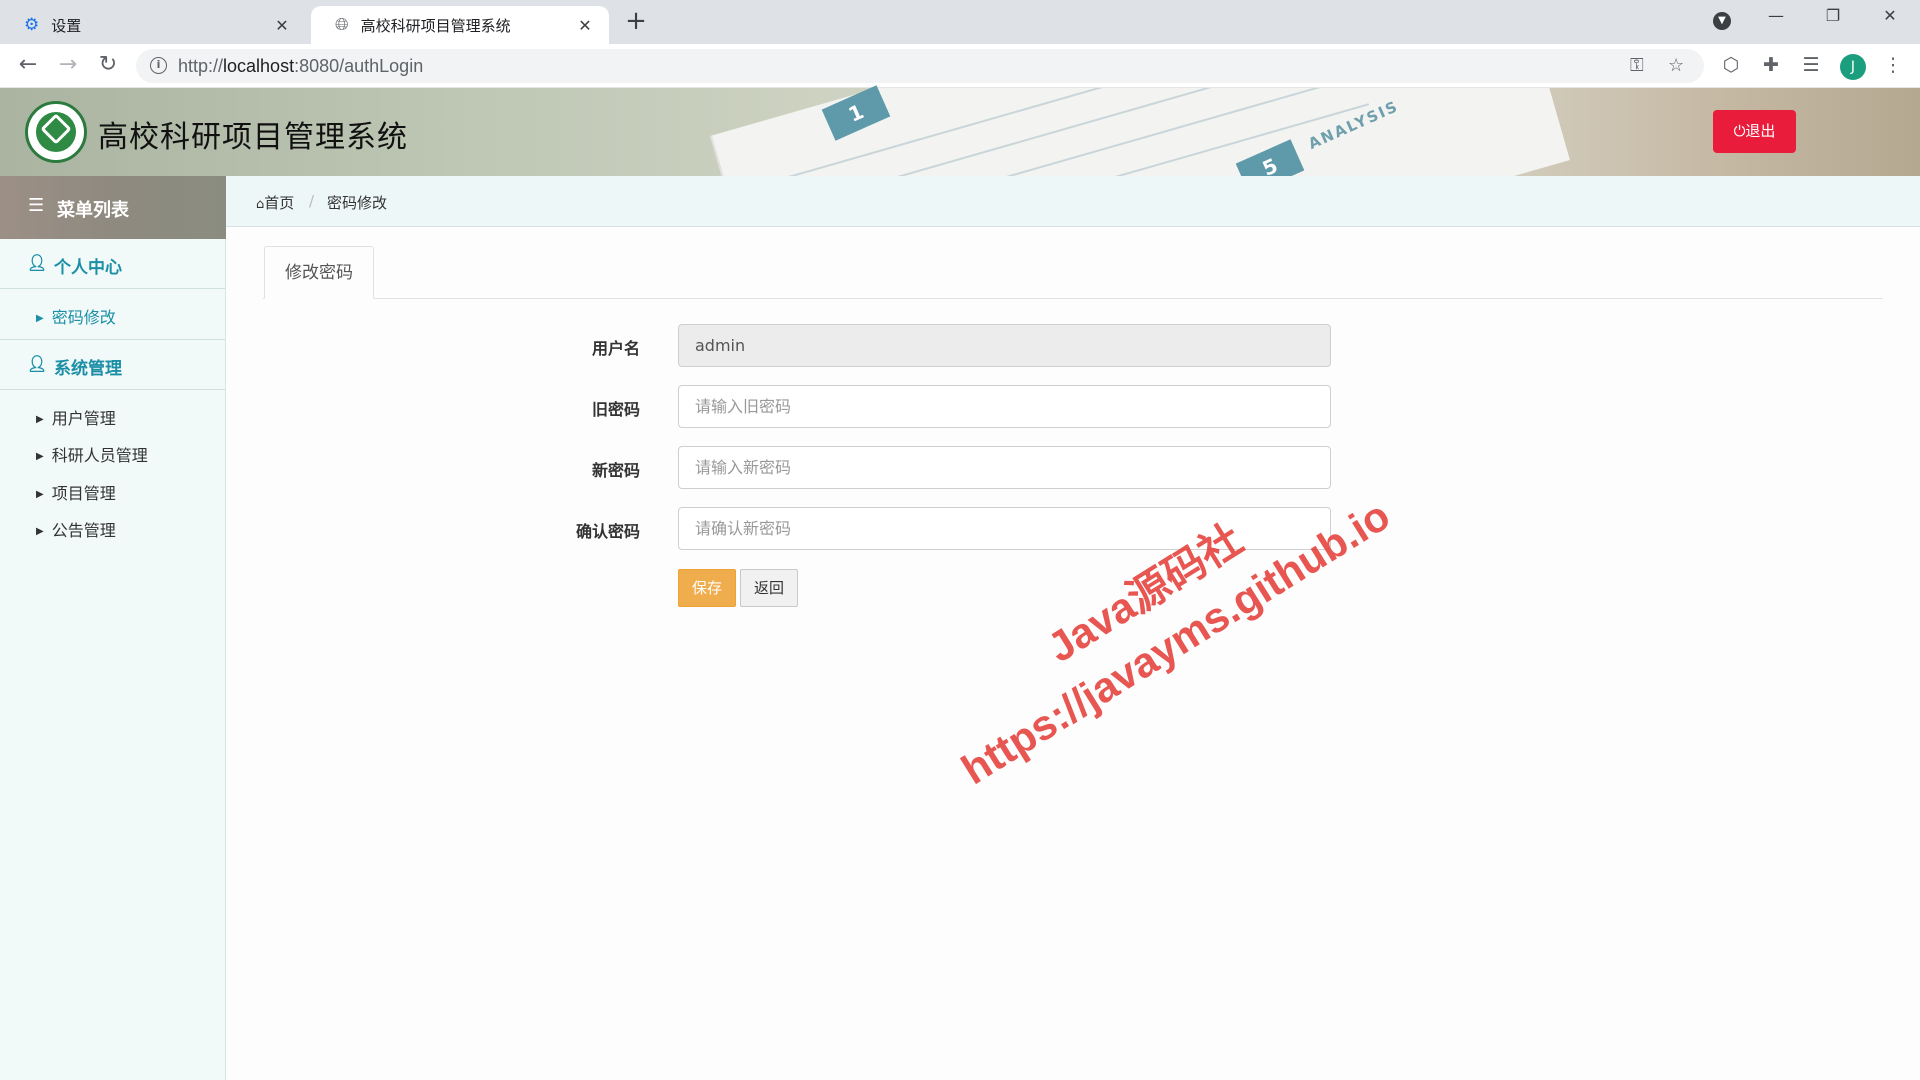 The image size is (1920, 1080). What do you see at coordinates (707, 588) in the screenshot?
I see `save-button: 保存` at bounding box center [707, 588].